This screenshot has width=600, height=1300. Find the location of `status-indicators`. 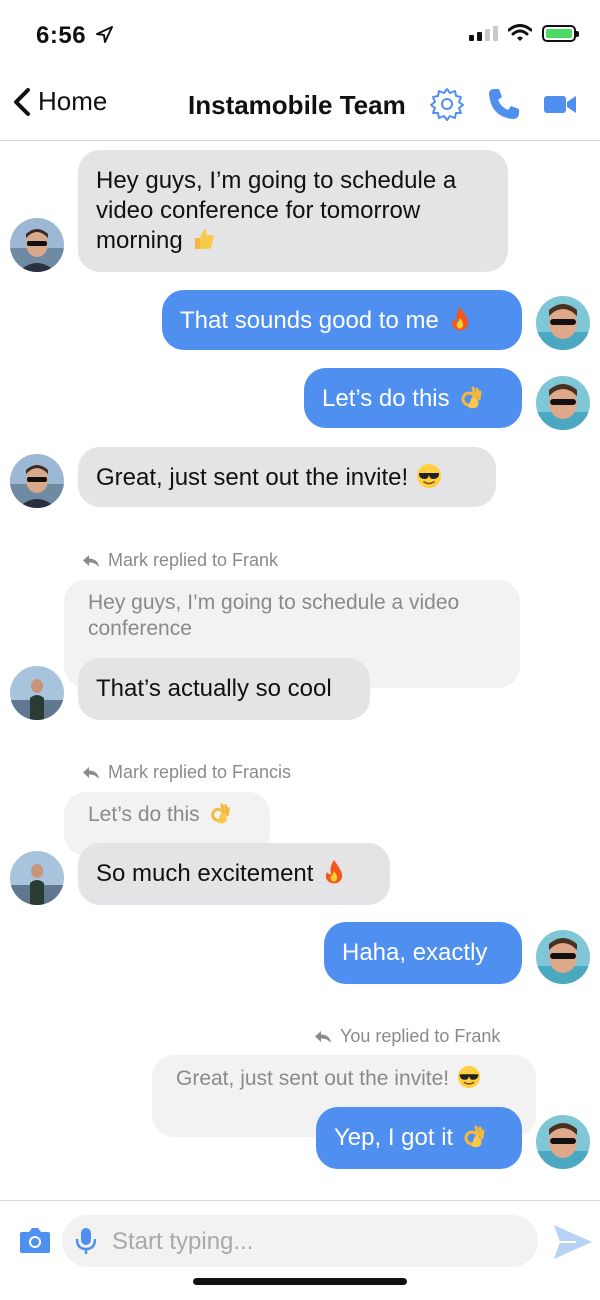

status-indicators is located at coordinates (524, 33).